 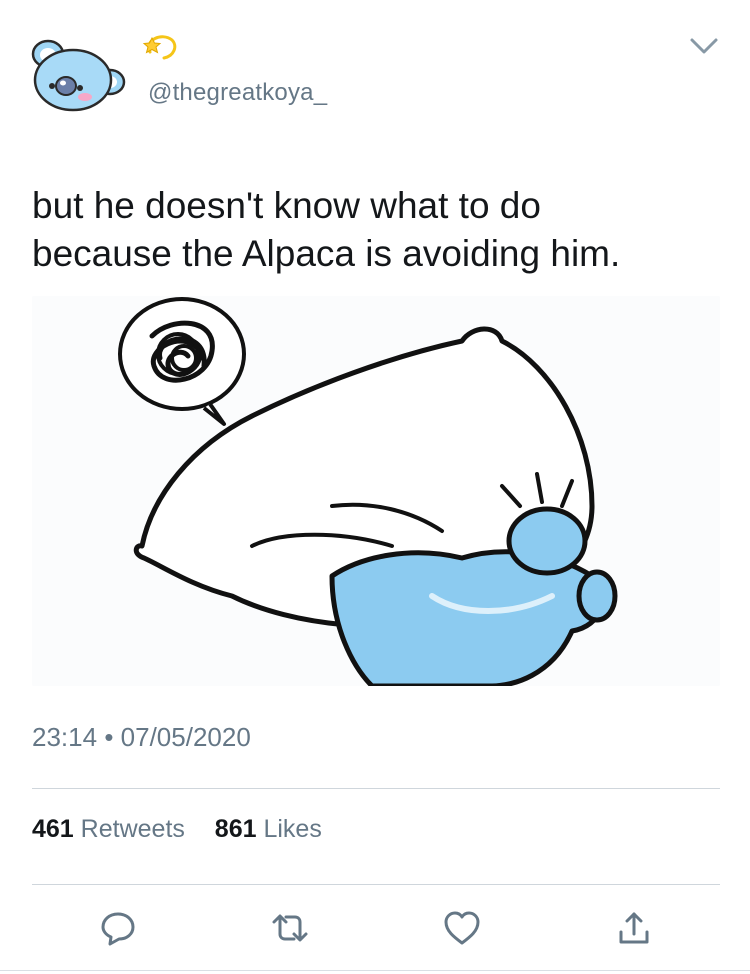 I want to click on avatar, so click(x=78, y=74).